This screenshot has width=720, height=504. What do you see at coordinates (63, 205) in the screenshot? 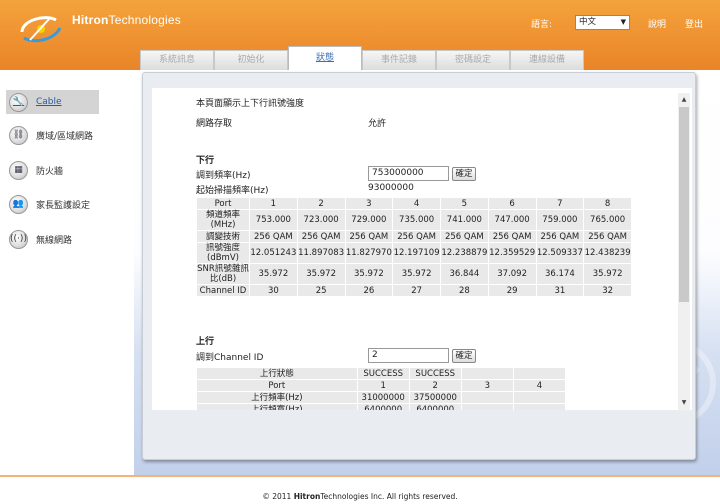
I see `nav-label: 家長監護設定` at bounding box center [63, 205].